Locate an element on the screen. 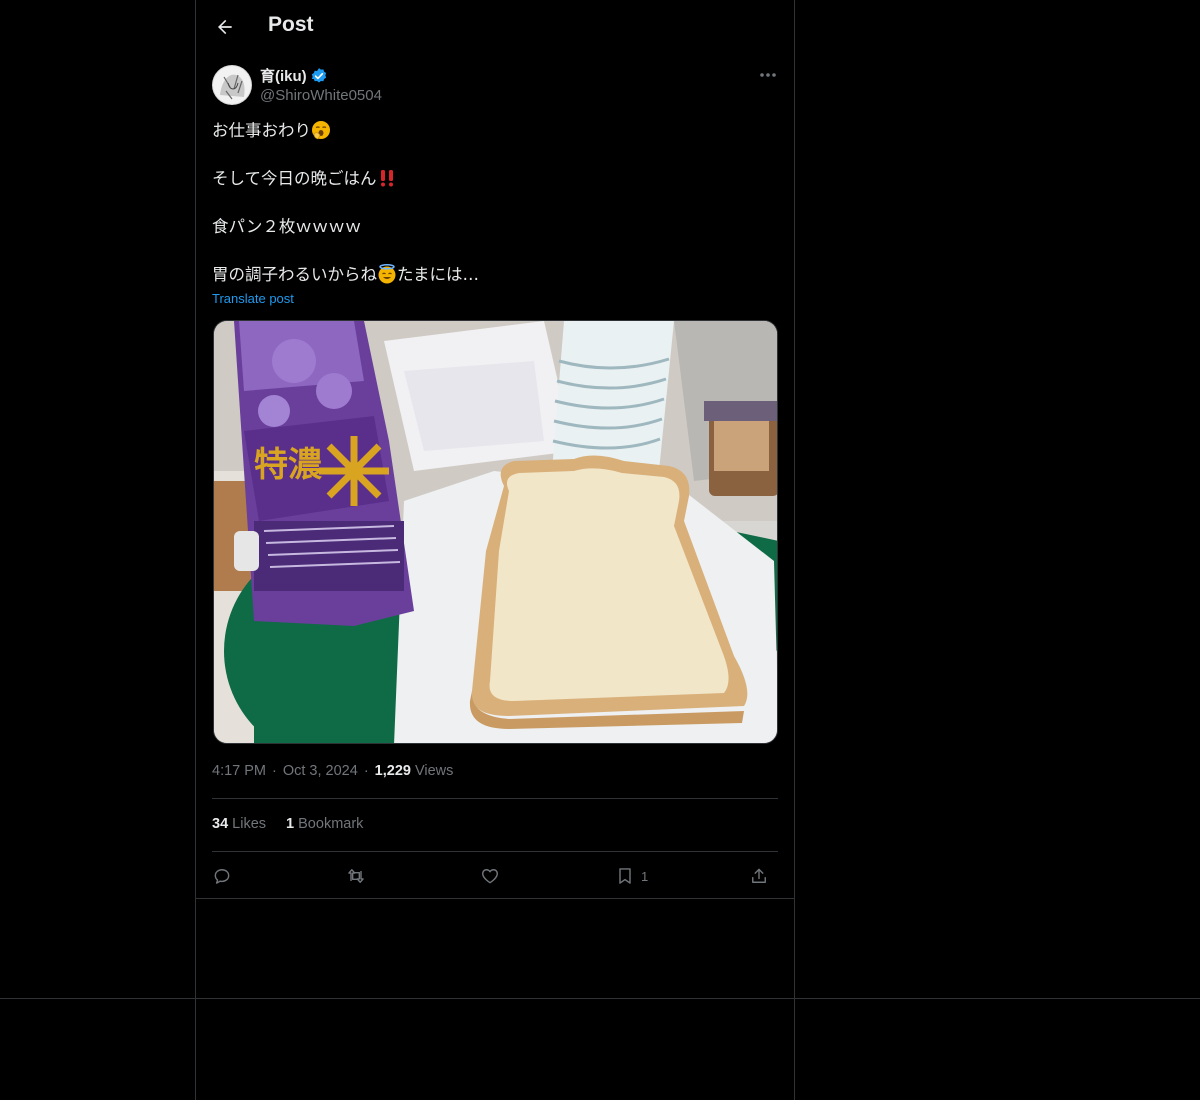 The width and height of the screenshot is (1200, 1100). svg-text: 特濃 is located at coordinates (288, 465).